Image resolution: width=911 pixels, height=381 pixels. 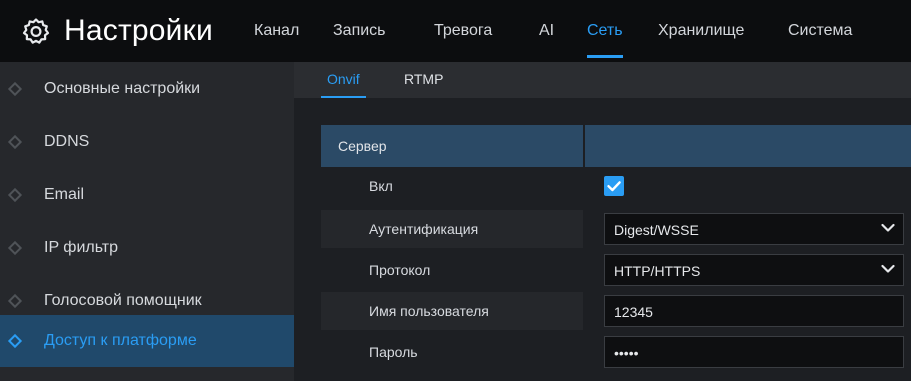 What do you see at coordinates (359, 31) in the screenshot?
I see `tab-record: Запись` at bounding box center [359, 31].